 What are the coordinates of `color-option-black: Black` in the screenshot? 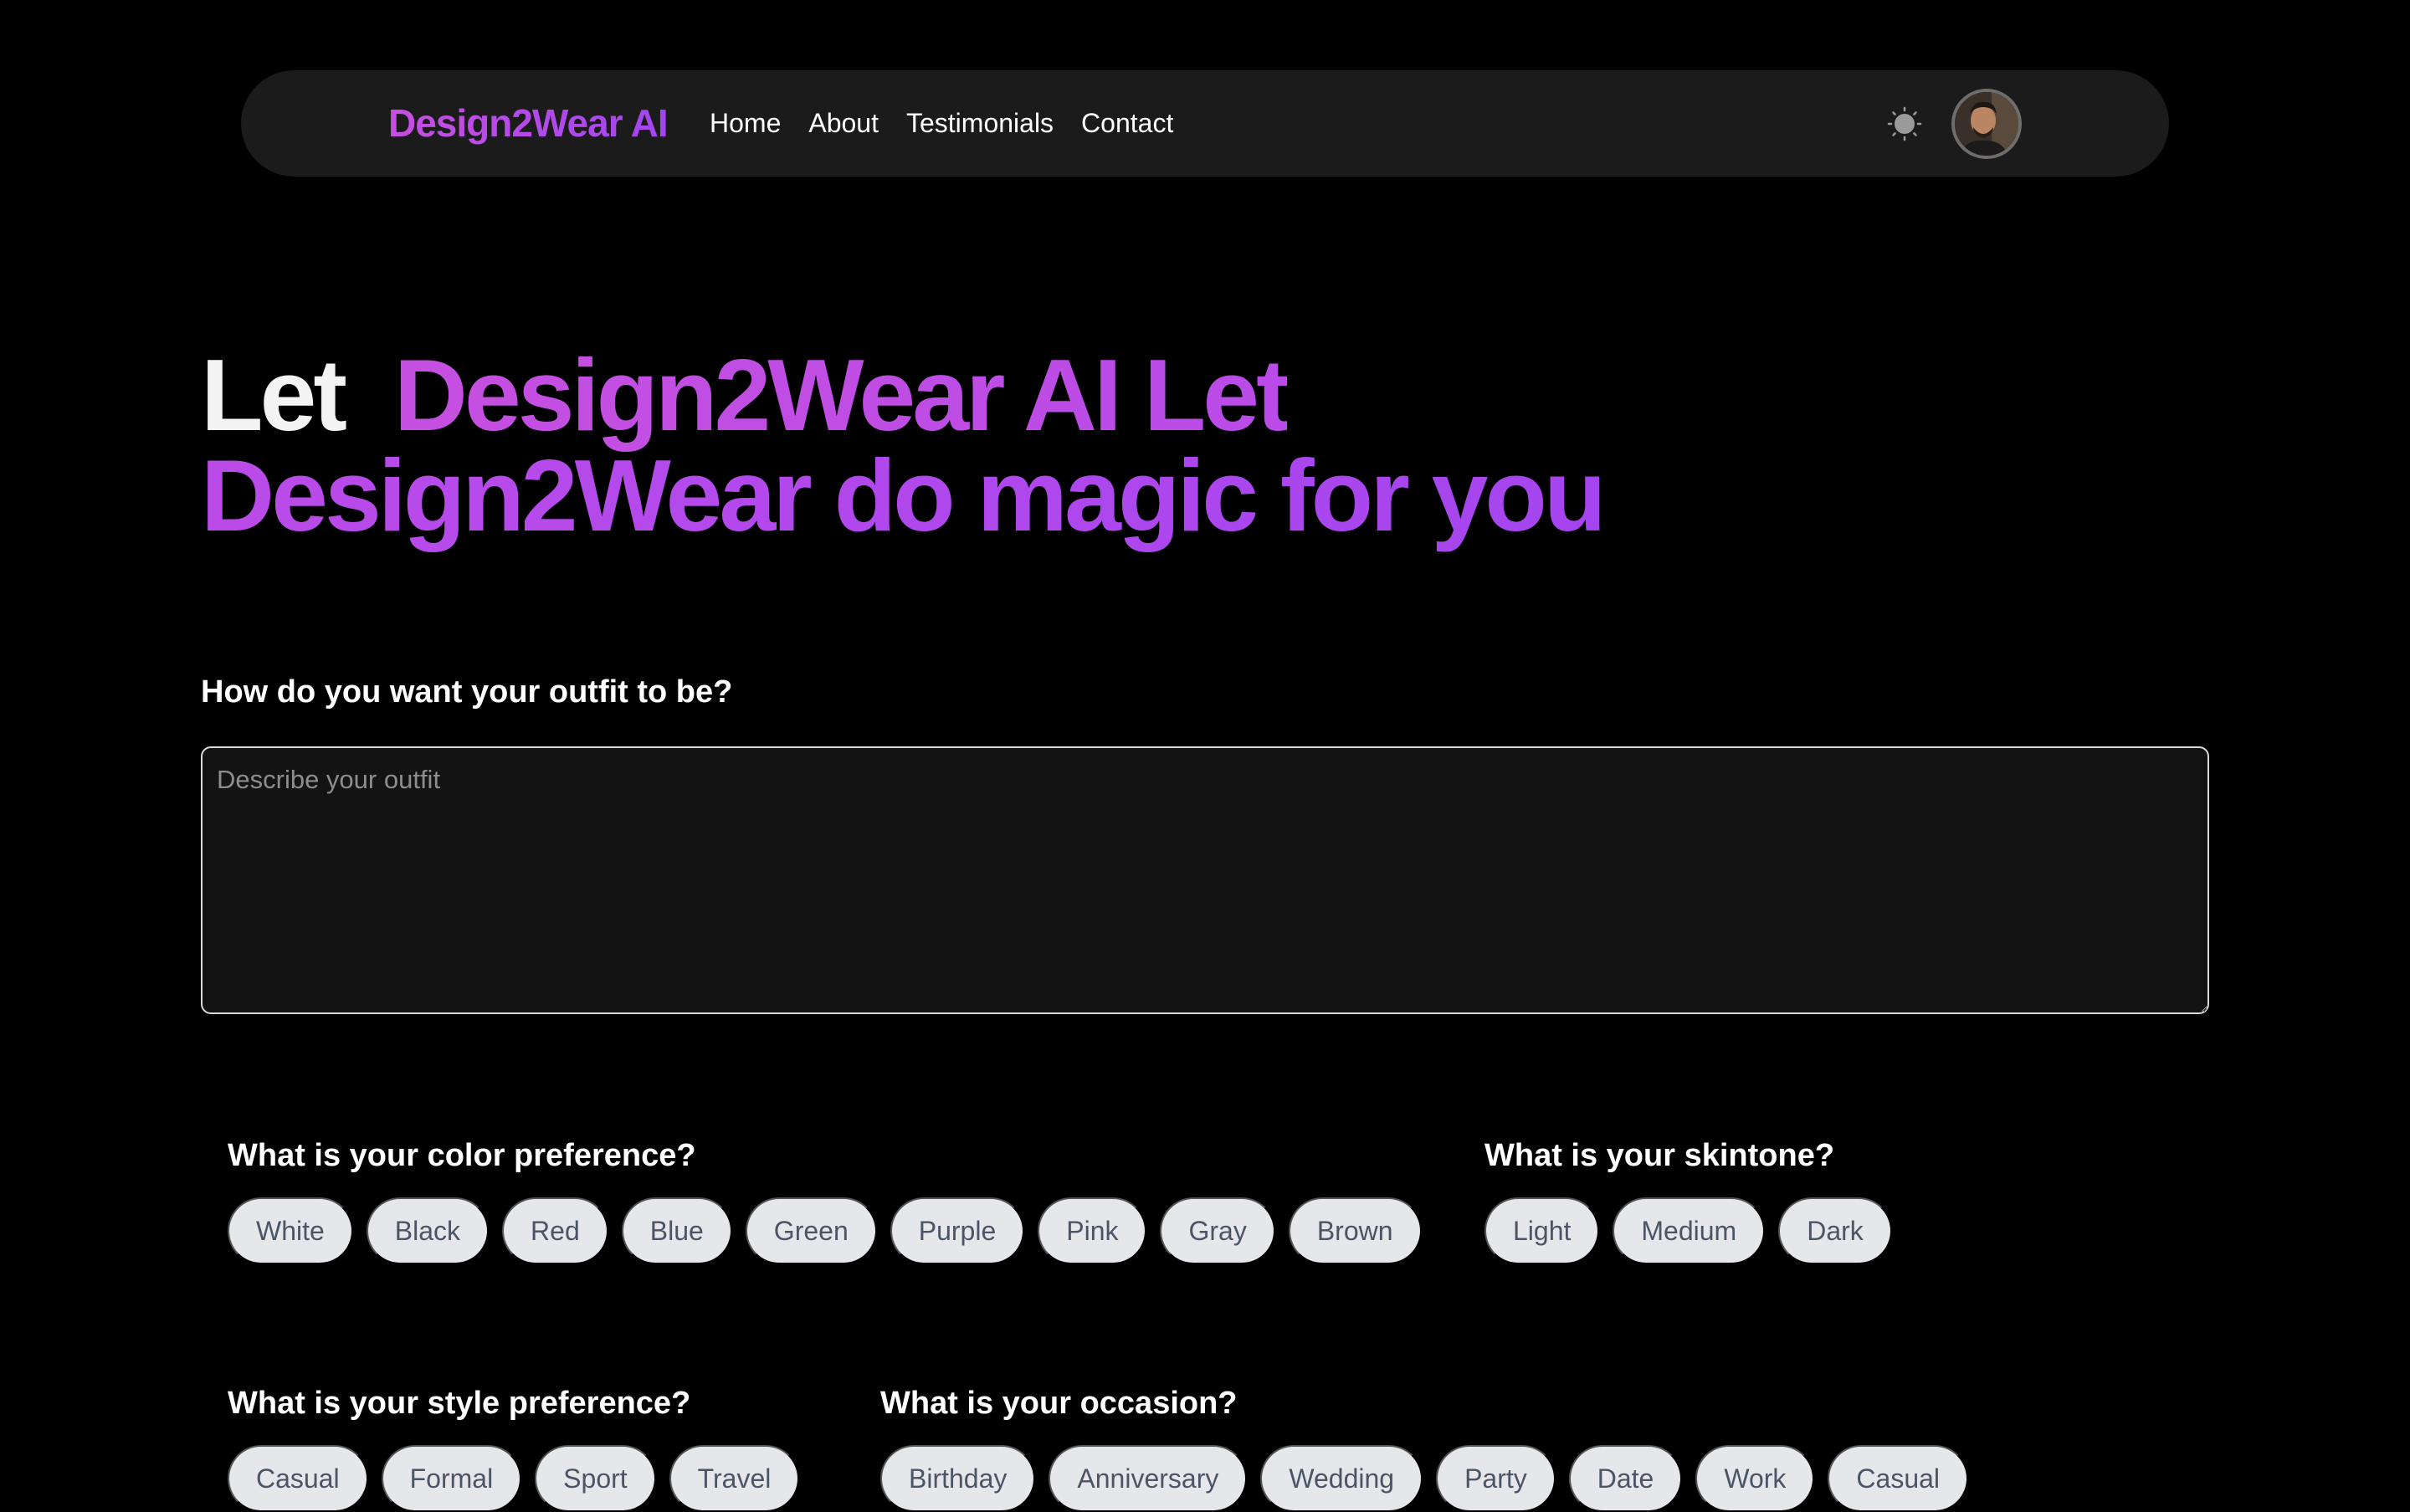 It's located at (428, 1230).